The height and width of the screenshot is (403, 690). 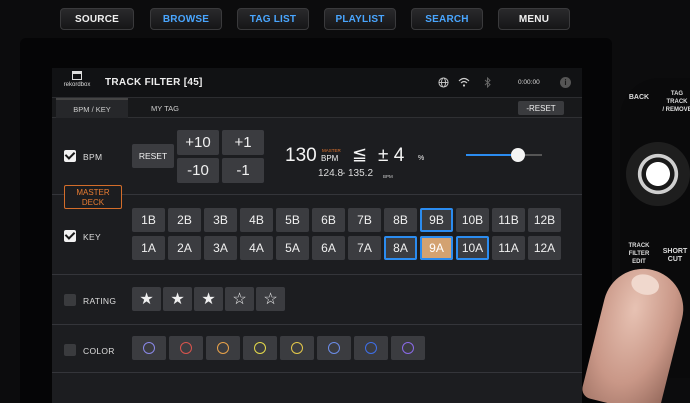 I want to click on rating-star-4: ☆, so click(x=239, y=299).